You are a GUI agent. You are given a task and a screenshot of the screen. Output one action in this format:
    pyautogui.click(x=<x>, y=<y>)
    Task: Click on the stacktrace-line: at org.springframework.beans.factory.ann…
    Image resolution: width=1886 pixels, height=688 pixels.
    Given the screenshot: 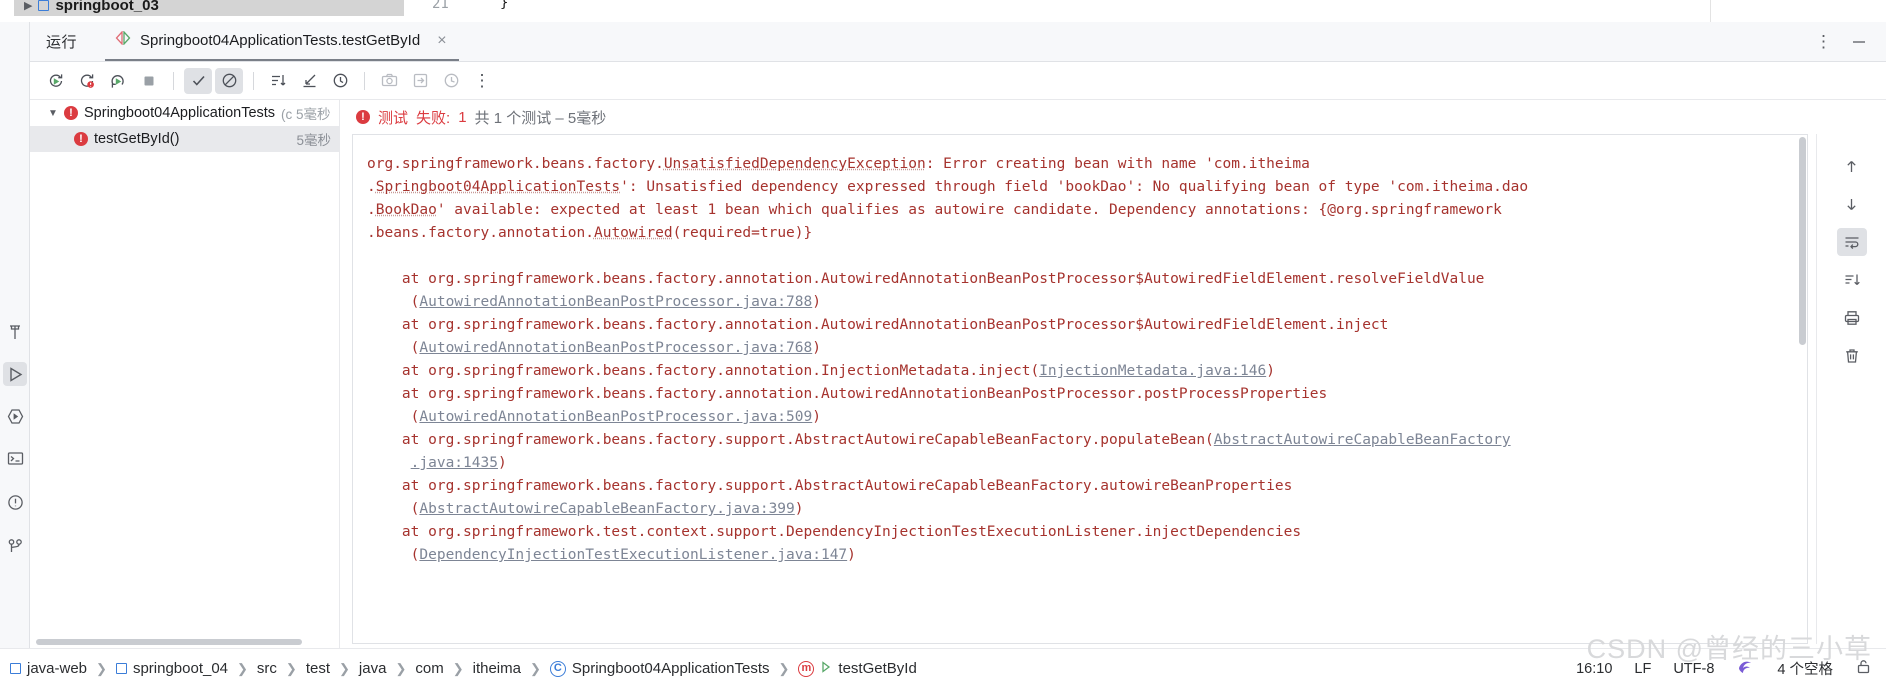 What is the action you would take?
    pyautogui.click(x=1087, y=394)
    